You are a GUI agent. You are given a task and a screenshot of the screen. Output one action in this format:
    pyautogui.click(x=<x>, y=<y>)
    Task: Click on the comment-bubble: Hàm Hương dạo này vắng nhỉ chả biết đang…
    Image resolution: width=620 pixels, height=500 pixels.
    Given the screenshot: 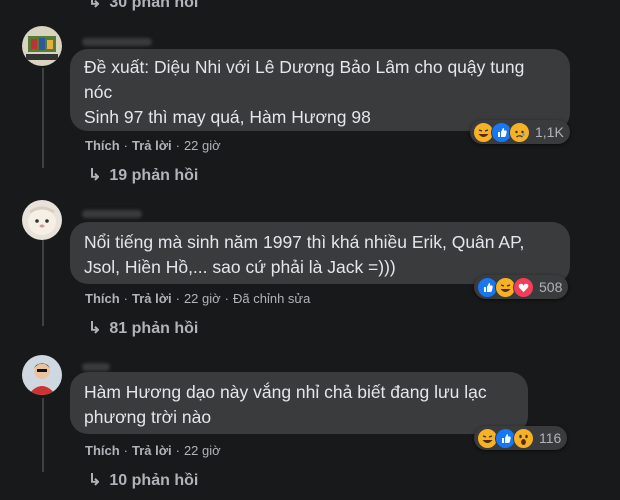 What is the action you would take?
    pyautogui.click(x=299, y=403)
    